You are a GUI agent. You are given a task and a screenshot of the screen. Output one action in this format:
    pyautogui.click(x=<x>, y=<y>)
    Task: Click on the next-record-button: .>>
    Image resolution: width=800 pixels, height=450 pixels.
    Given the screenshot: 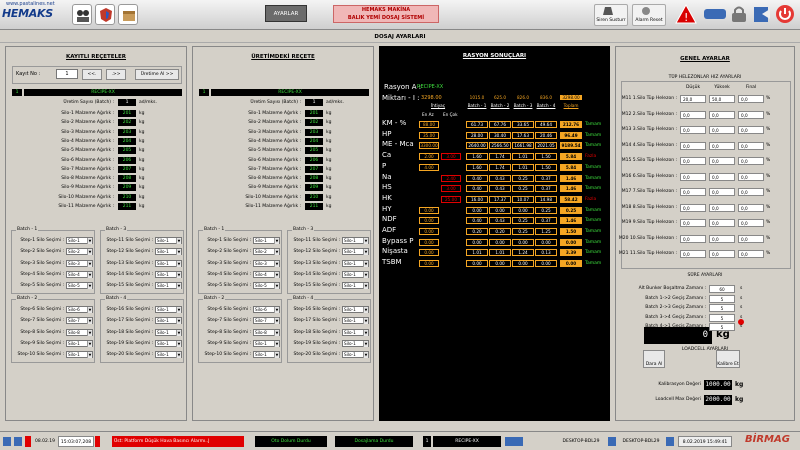 What is the action you would take?
    pyautogui.click(x=116, y=74)
    